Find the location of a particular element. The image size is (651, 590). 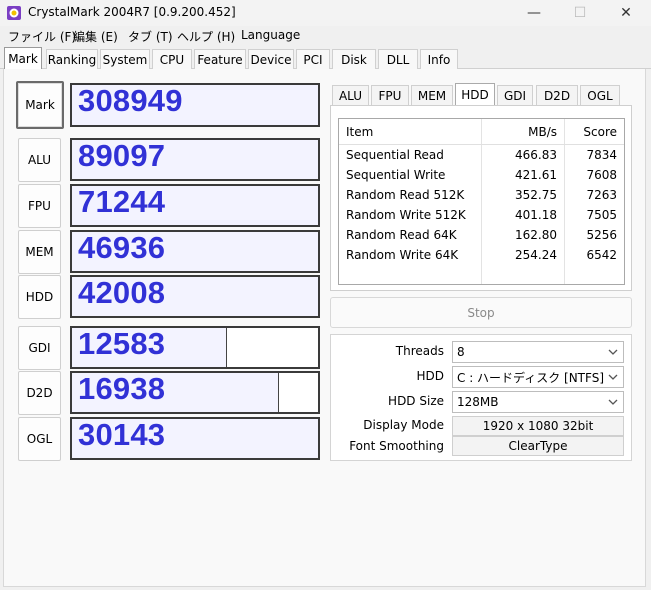

tab-cpu: CPU is located at coordinates (172, 59).